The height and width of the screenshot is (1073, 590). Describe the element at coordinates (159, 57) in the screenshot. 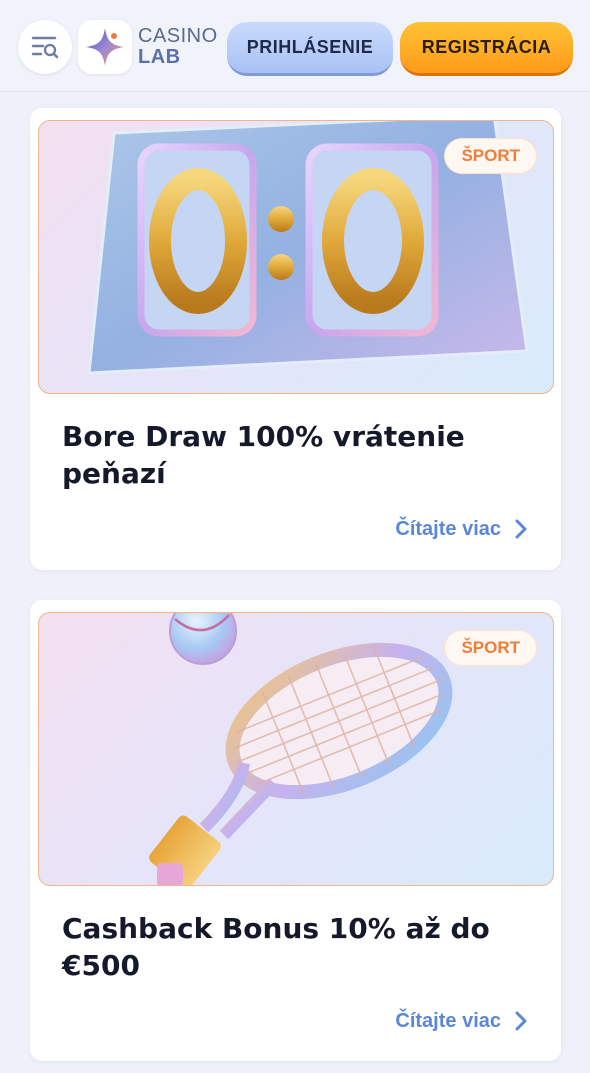

I see `logo-line-lab: LAB` at that location.